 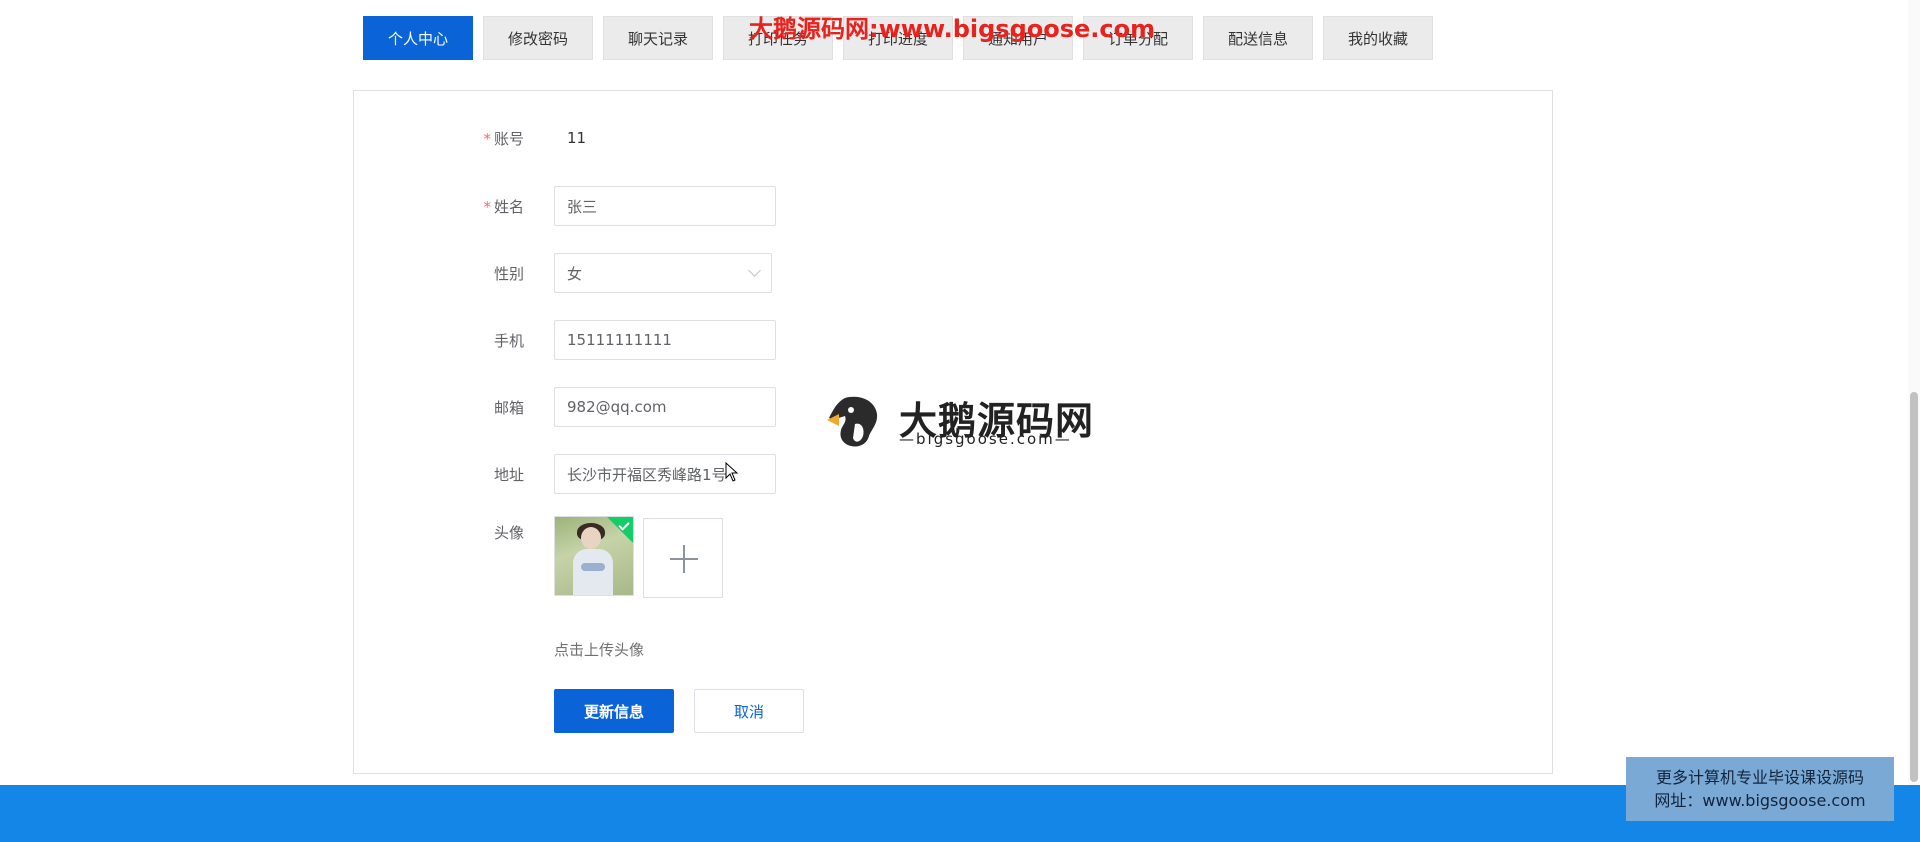 What do you see at coordinates (1914, 587) in the screenshot?
I see `scrollbar-thumb` at bounding box center [1914, 587].